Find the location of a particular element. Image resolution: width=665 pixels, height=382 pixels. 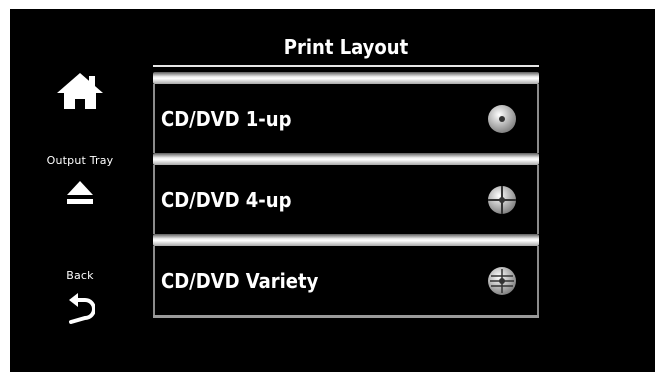

option-label: CD/DVD 4-up is located at coordinates (226, 199).